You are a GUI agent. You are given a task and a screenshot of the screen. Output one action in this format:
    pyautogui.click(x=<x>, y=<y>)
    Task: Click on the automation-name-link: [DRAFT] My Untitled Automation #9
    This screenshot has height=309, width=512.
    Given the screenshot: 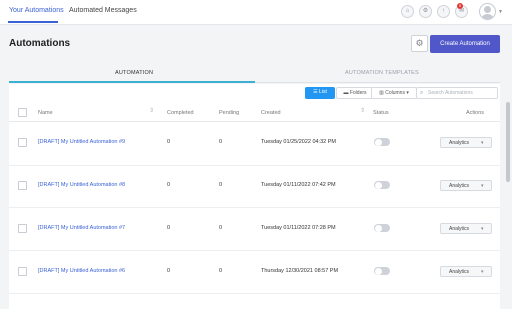 What is the action you would take?
    pyautogui.click(x=81, y=142)
    